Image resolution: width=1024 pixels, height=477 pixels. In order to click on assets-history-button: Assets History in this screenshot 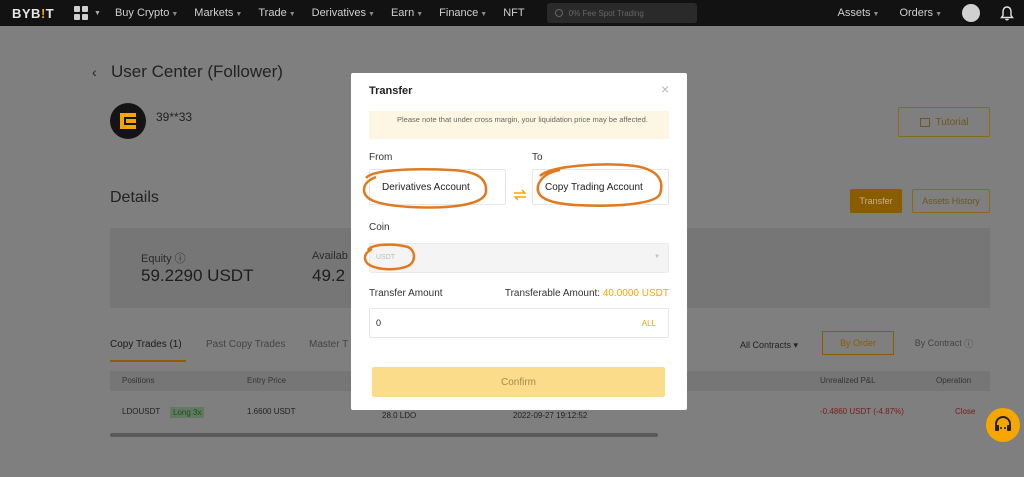, I will do `click(951, 201)`.